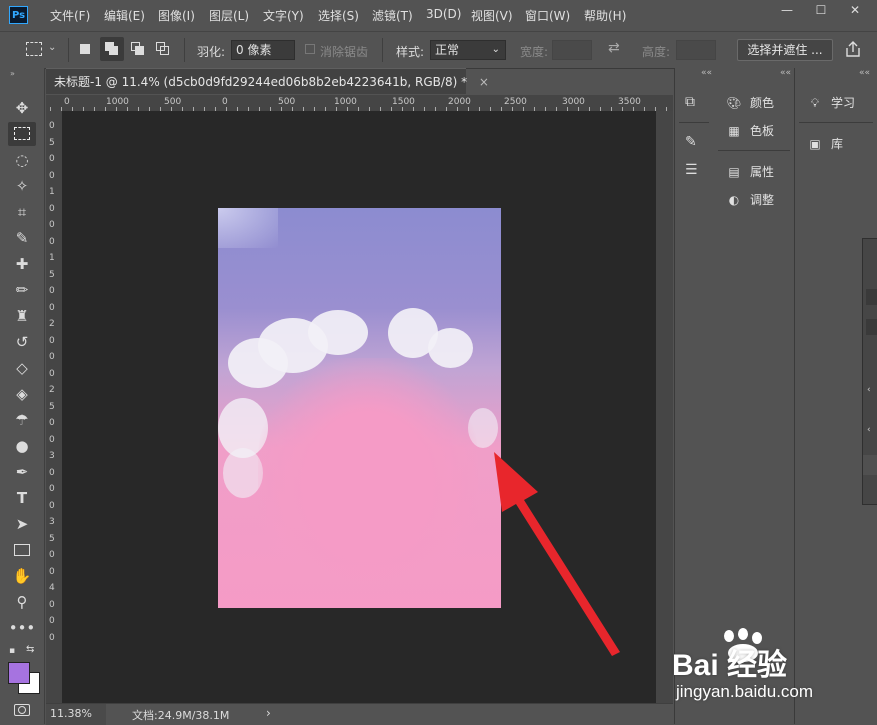  Describe the element at coordinates (176, 15) in the screenshot. I see `menu-image: 图像(I)` at that location.